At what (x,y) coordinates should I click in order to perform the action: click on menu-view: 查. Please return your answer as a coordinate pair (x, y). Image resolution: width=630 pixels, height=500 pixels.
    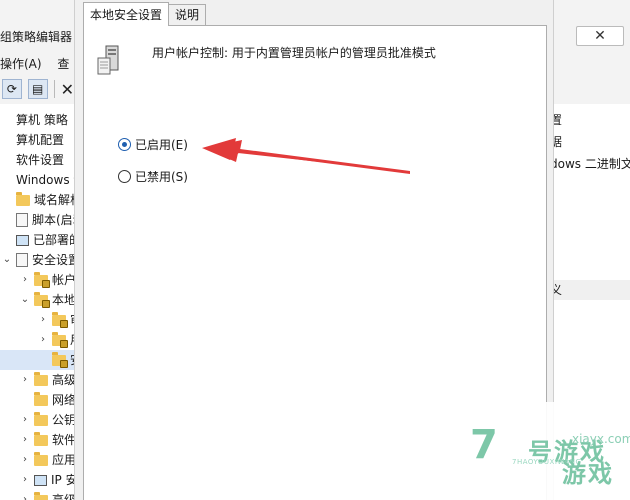
    Looking at the image, I should click on (63, 64).